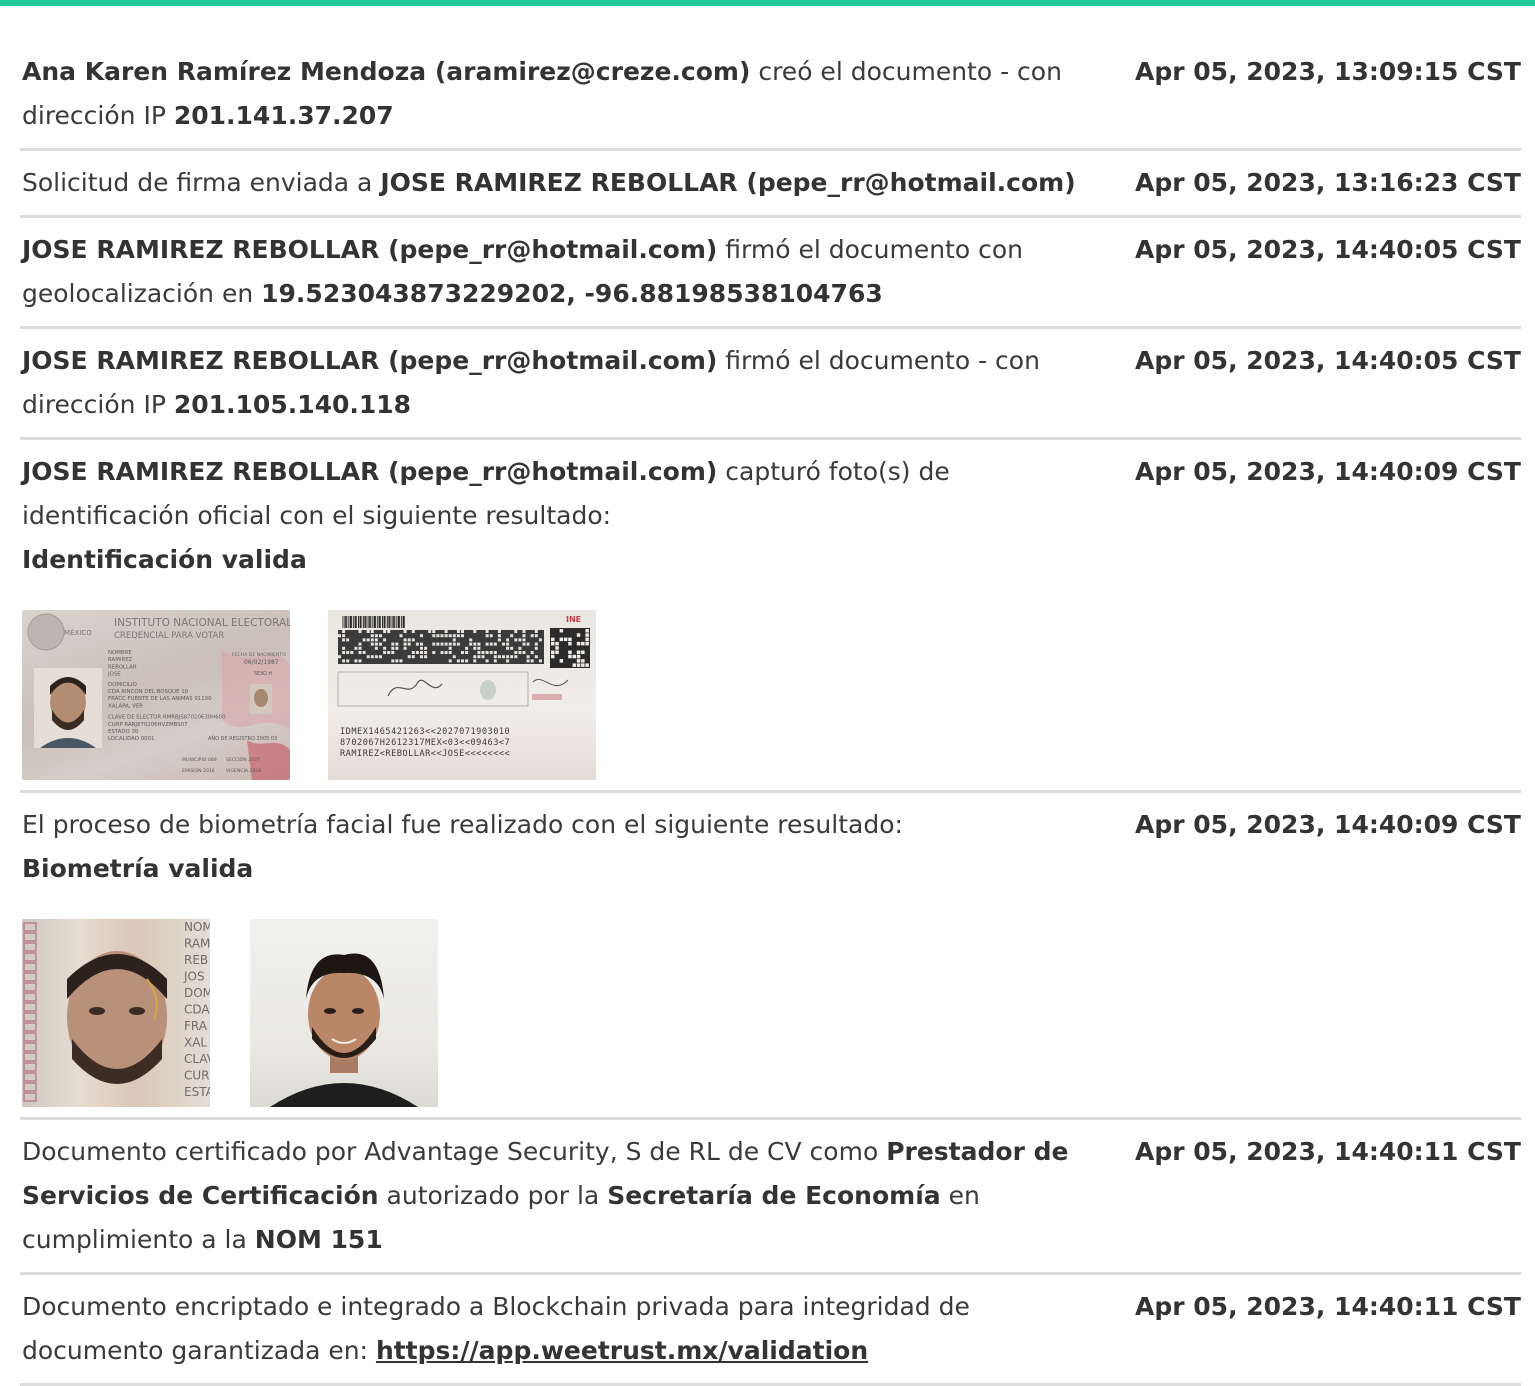 The height and width of the screenshot is (1386, 1535). Describe the element at coordinates (125, 706) in the screenshot. I see `id-front-line: XALAPA, VER` at that location.